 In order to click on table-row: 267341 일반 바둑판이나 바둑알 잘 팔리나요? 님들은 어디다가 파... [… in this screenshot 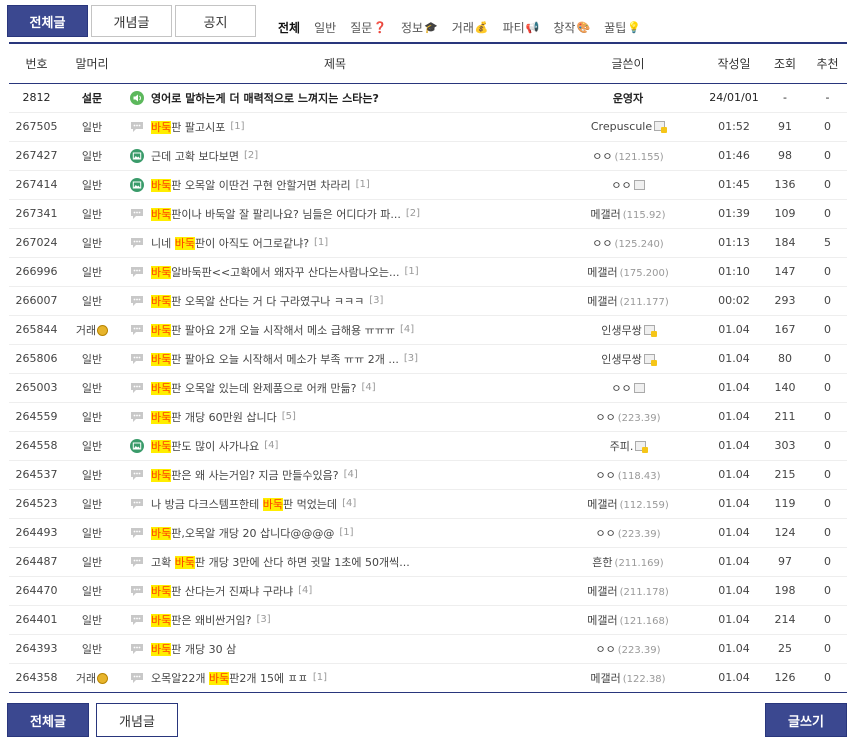, I will do `click(428, 213)`.